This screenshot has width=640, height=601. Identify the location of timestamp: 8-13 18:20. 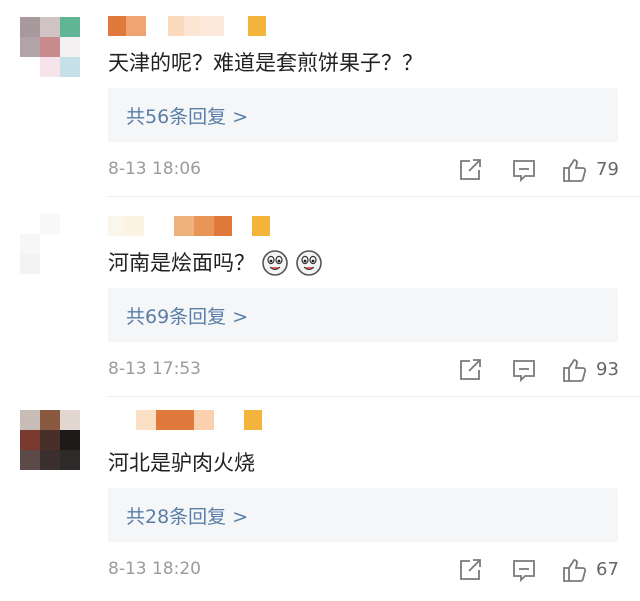
(154, 569).